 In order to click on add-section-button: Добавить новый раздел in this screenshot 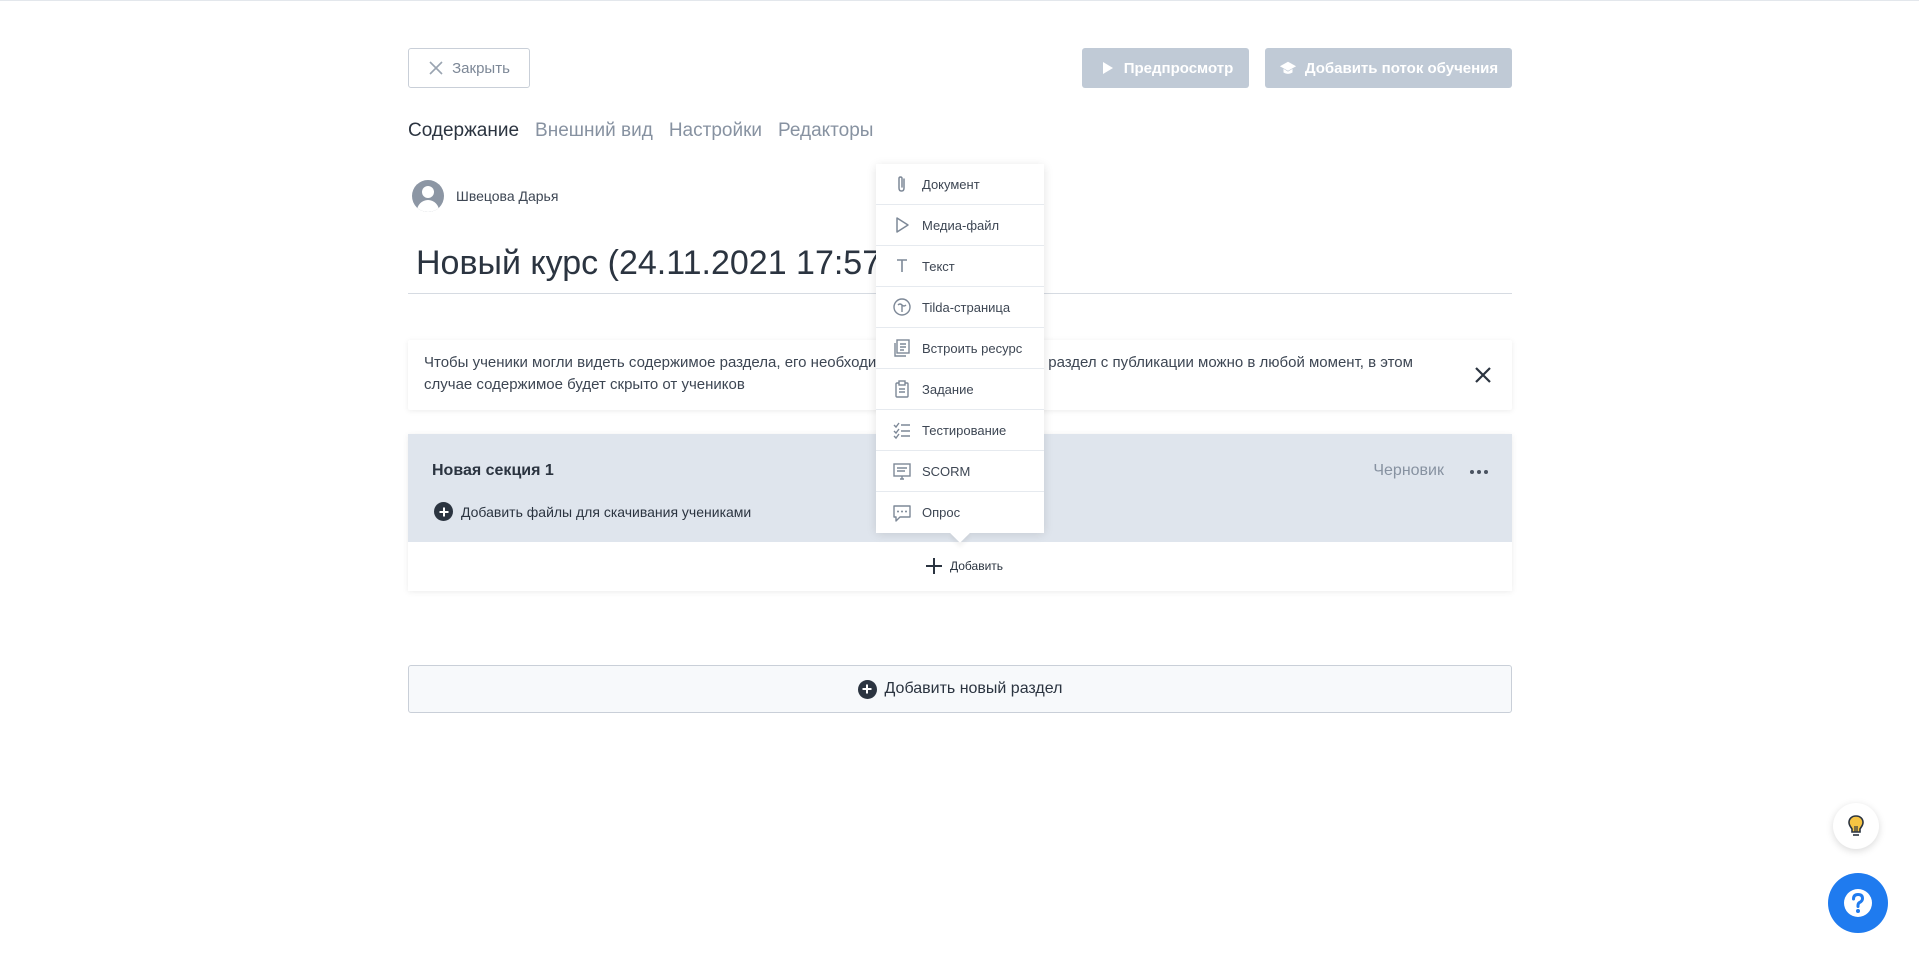, I will do `click(960, 689)`.